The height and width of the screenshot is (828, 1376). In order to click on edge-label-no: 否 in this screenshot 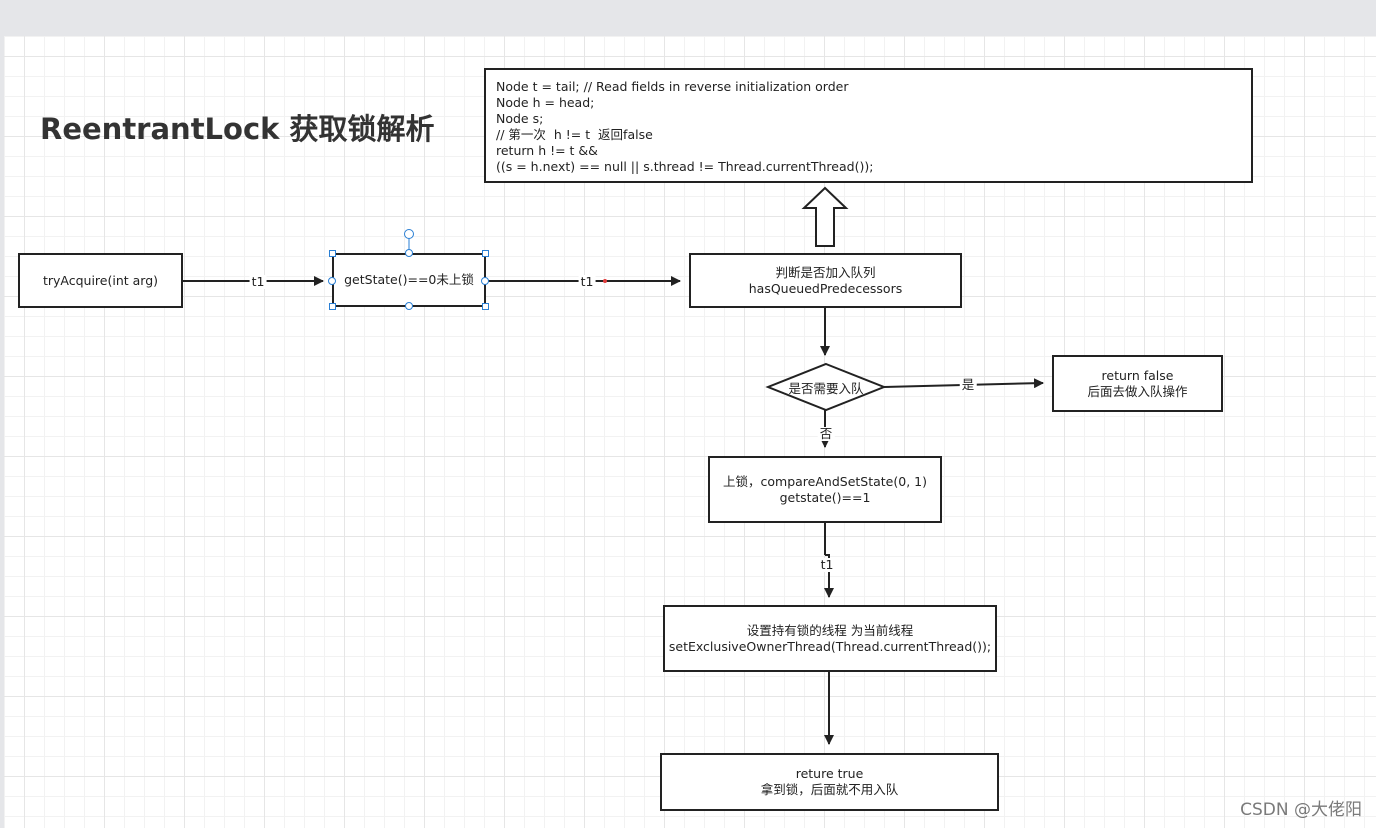, I will do `click(826, 433)`.